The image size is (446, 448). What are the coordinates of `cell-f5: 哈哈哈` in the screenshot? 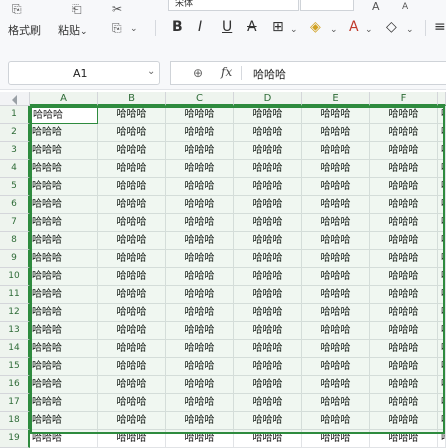 It's located at (404, 187).